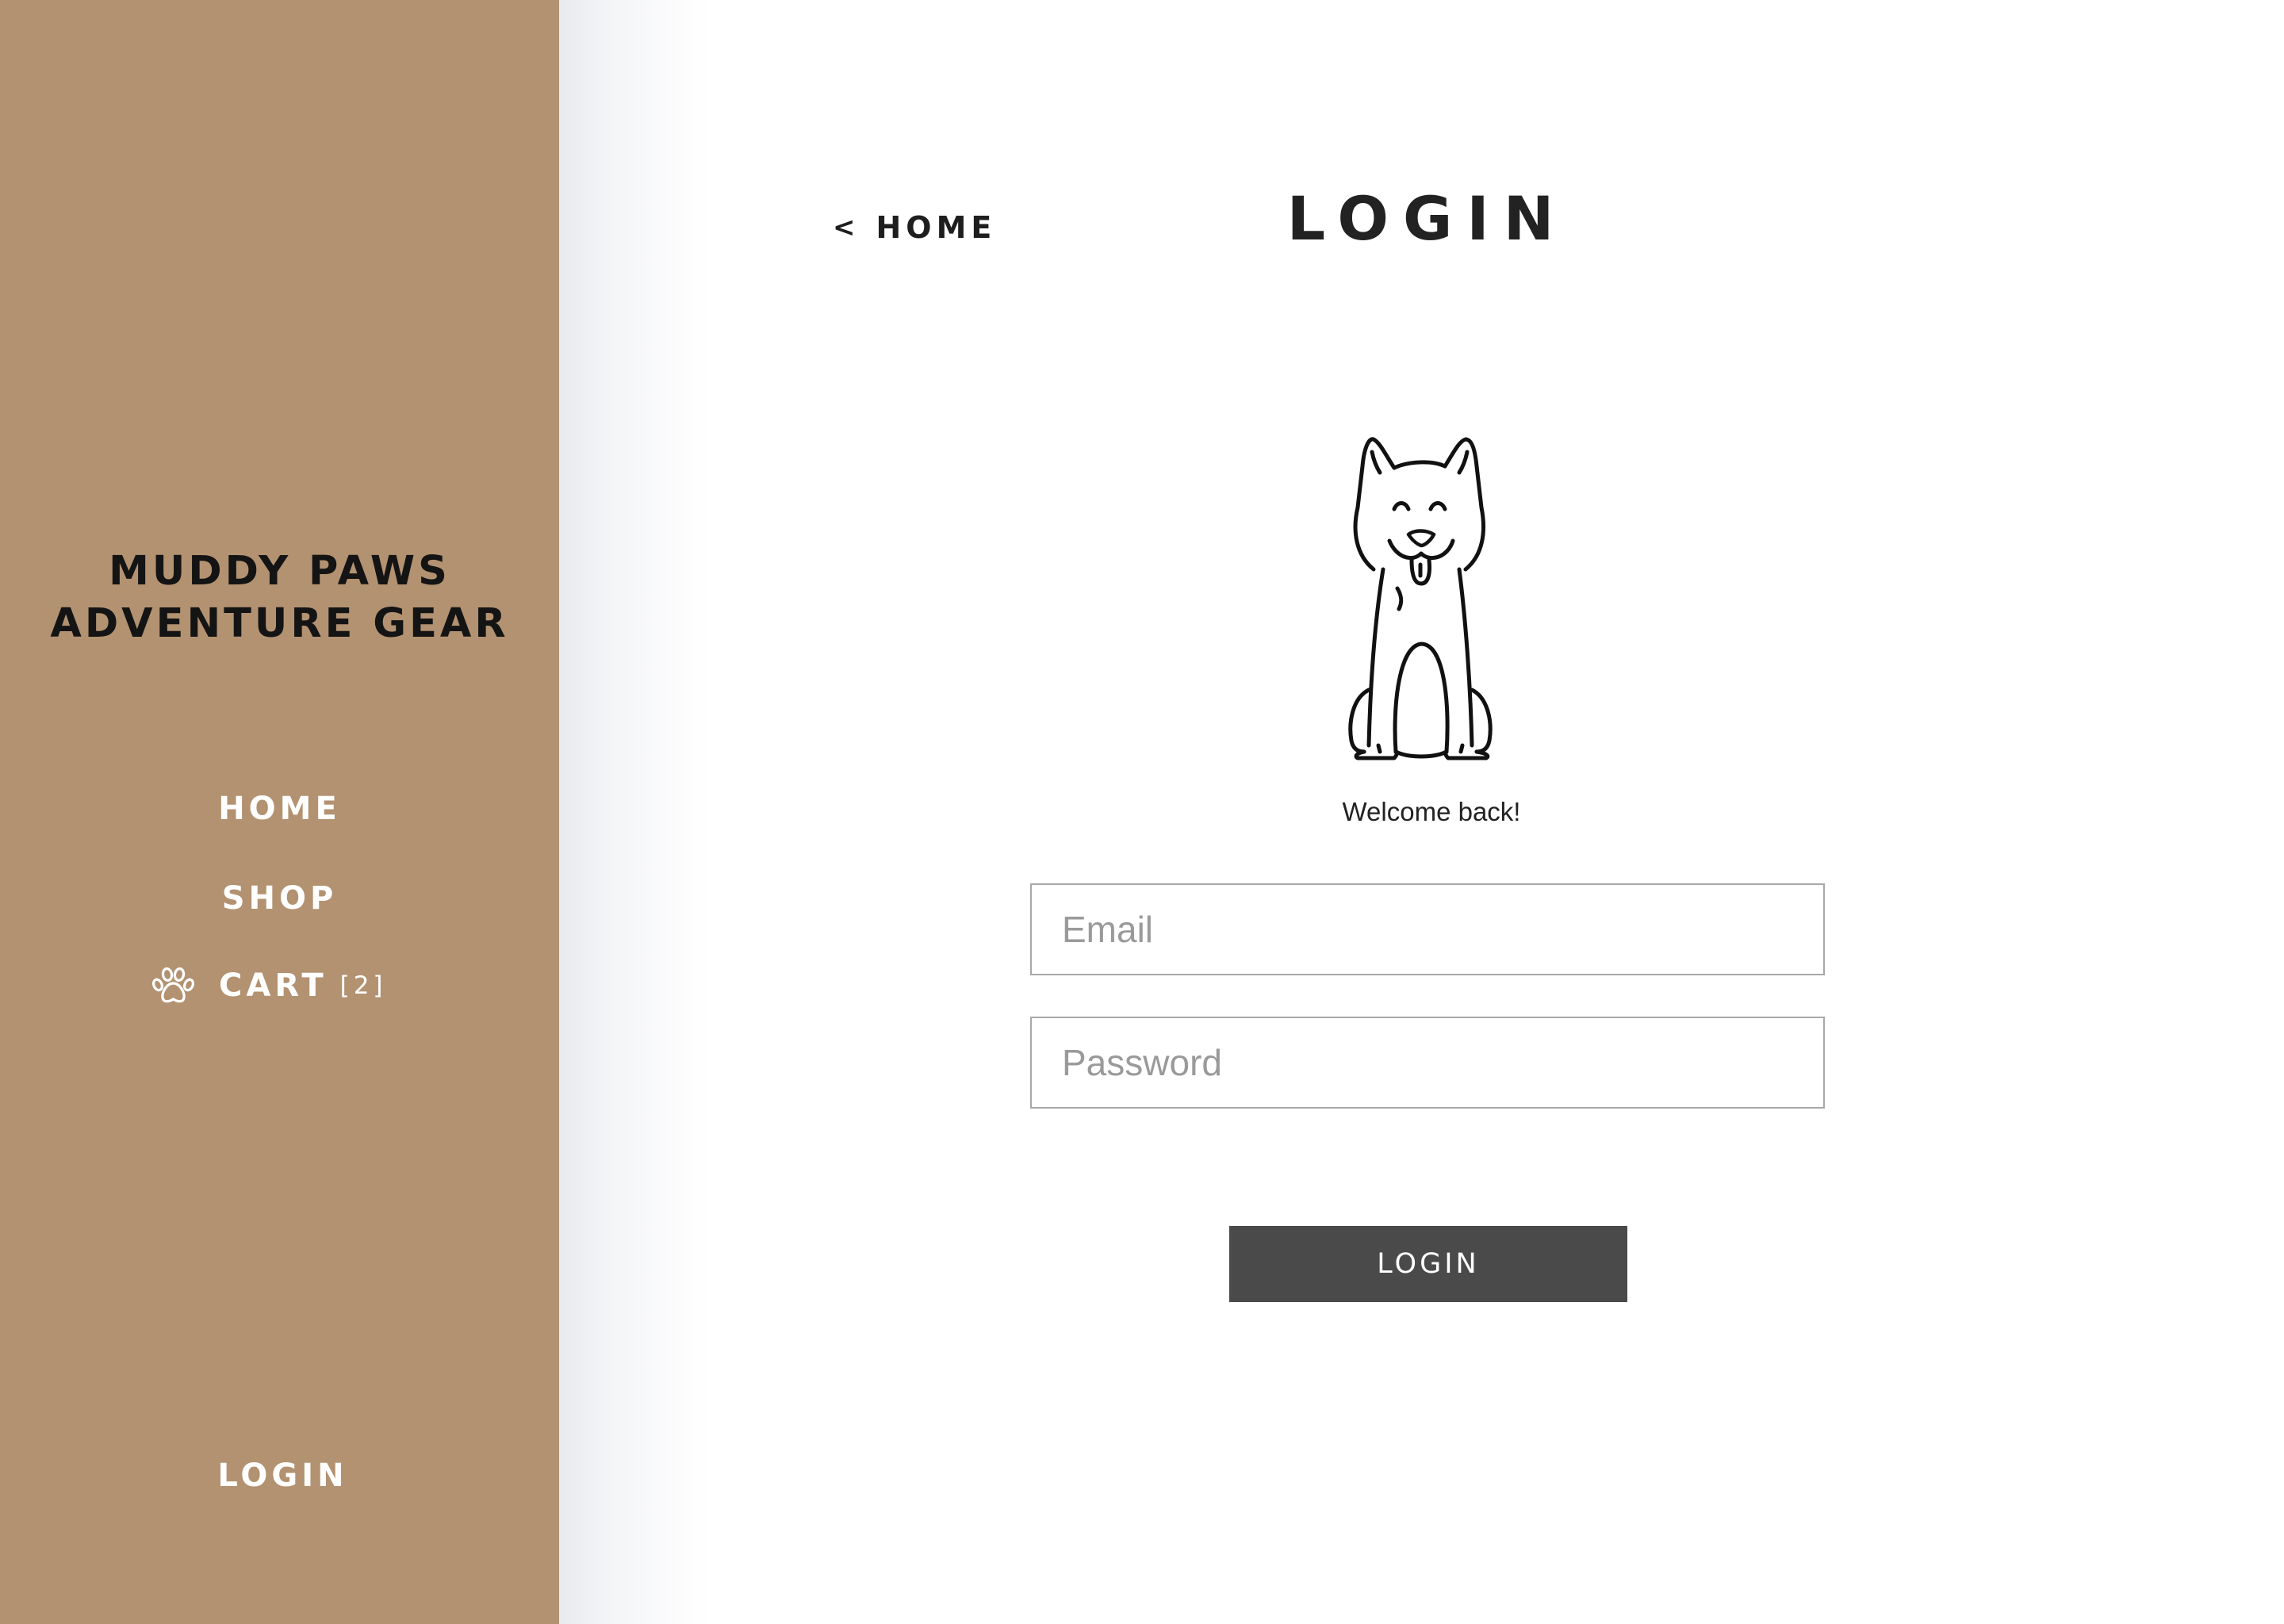 This screenshot has height=1624, width=2284. I want to click on paw-icon, so click(173, 985).